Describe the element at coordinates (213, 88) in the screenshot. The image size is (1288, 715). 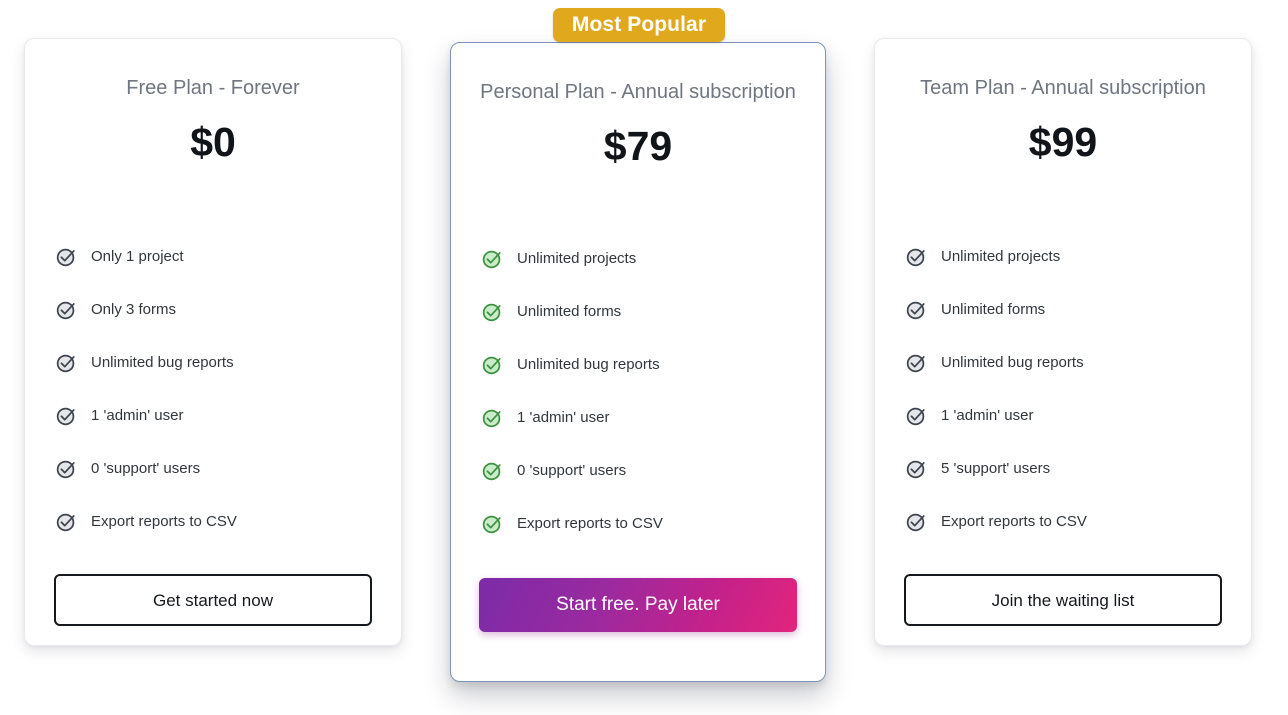
I see `plan-title-free: Free Plan - Forever` at that location.